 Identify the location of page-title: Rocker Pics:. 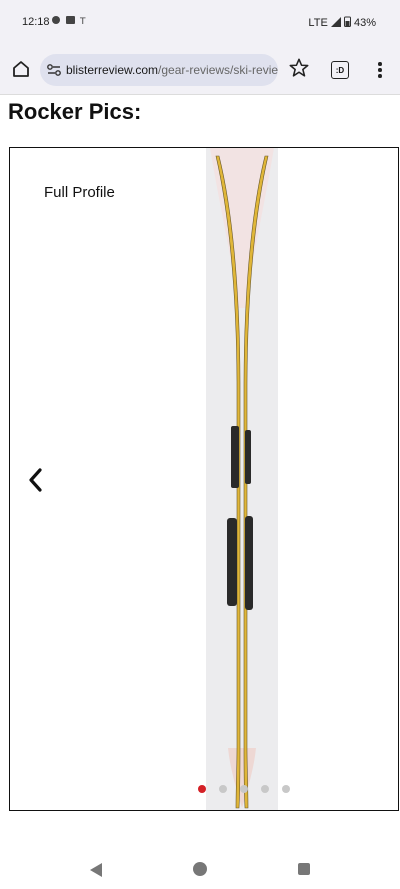
(75, 111).